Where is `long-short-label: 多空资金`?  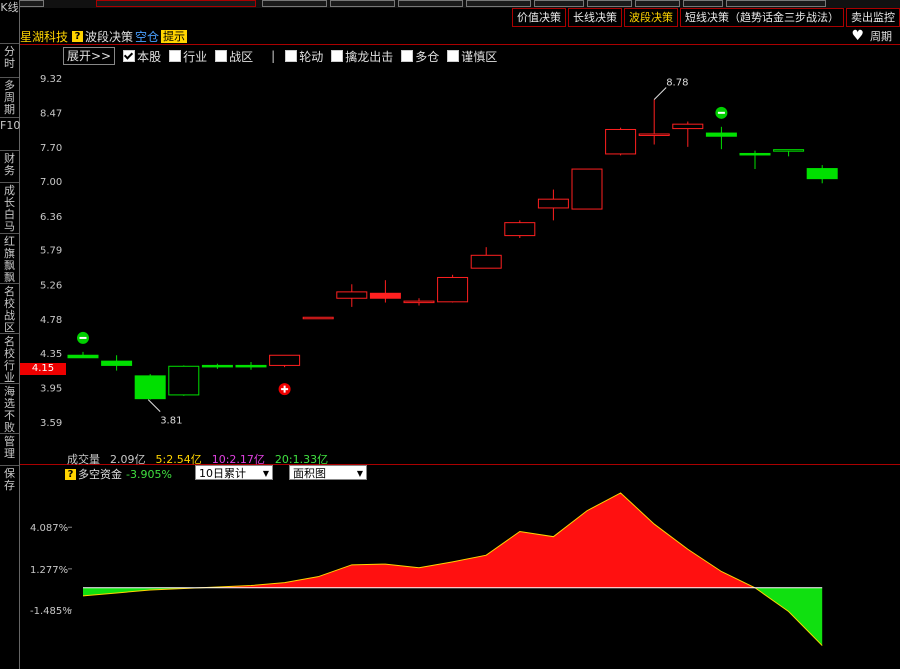 long-short-label: 多空资金 is located at coordinates (100, 474).